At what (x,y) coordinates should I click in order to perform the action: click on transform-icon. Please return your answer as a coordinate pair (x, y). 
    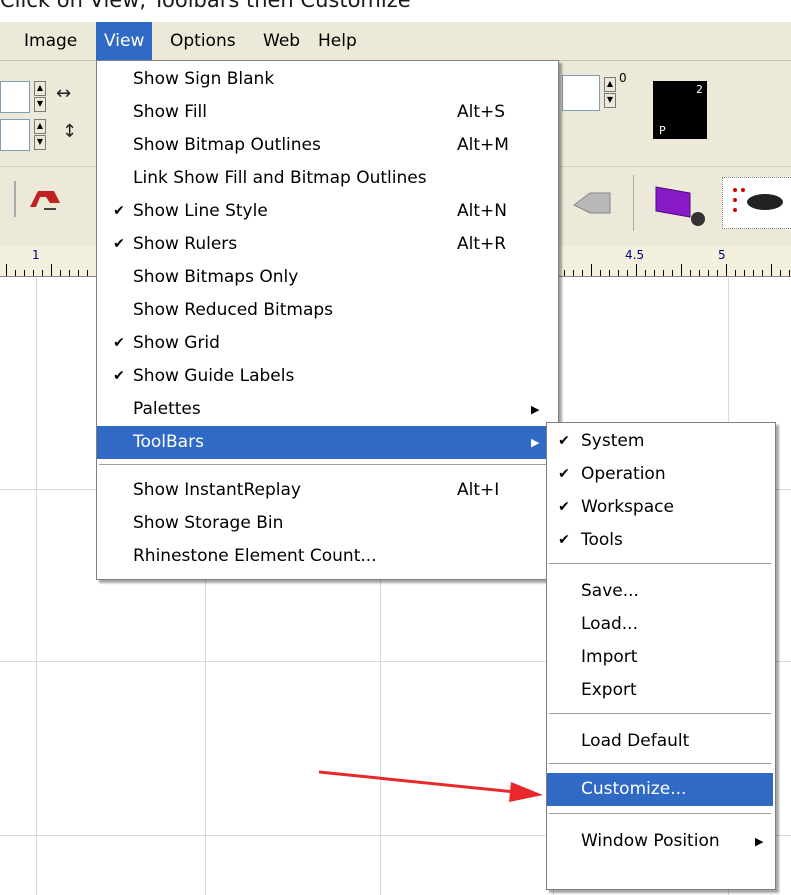
    Looking at the image, I should click on (595, 204).